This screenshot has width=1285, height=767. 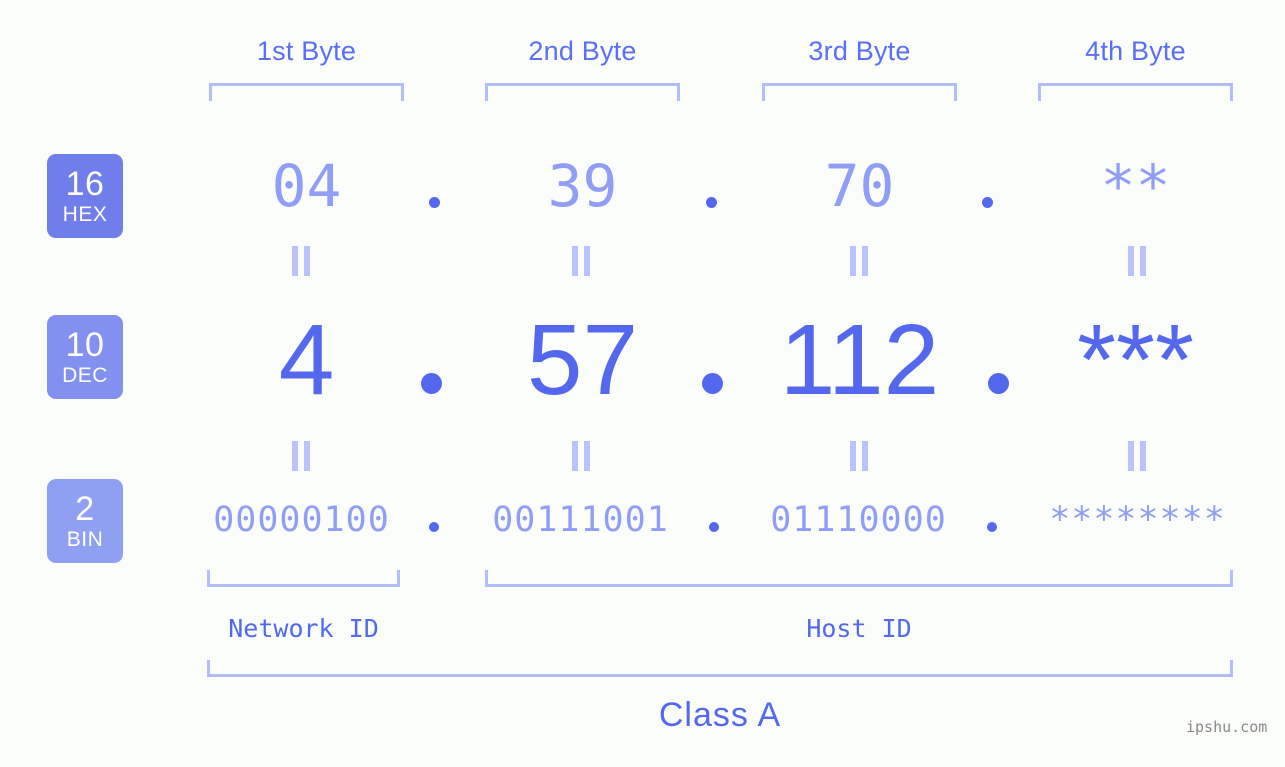 What do you see at coordinates (1227, 727) in the screenshot?
I see `watermark: ipshu.com` at bounding box center [1227, 727].